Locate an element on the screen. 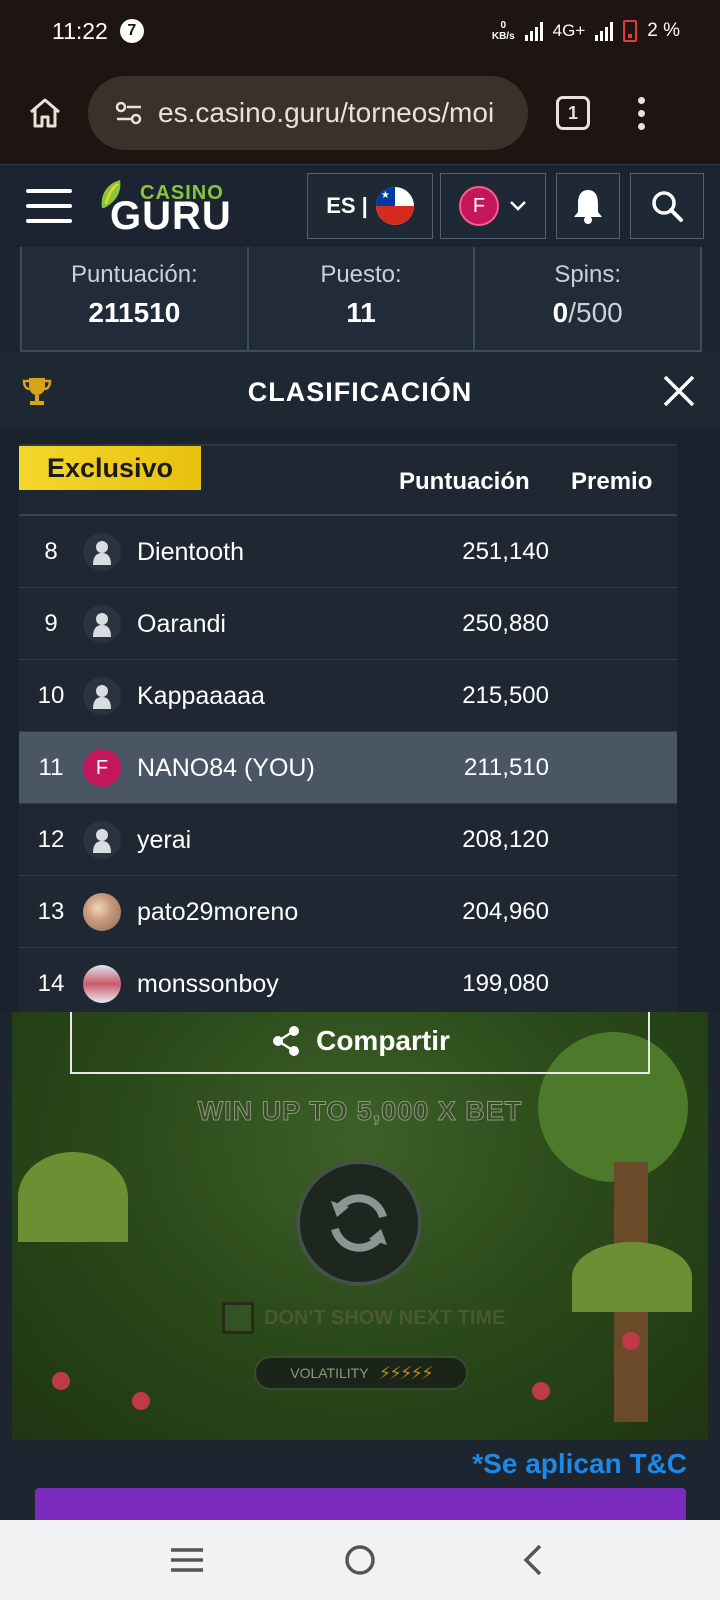 This screenshot has height=1600, width=720. row-rank: 12 is located at coordinates (51, 839).